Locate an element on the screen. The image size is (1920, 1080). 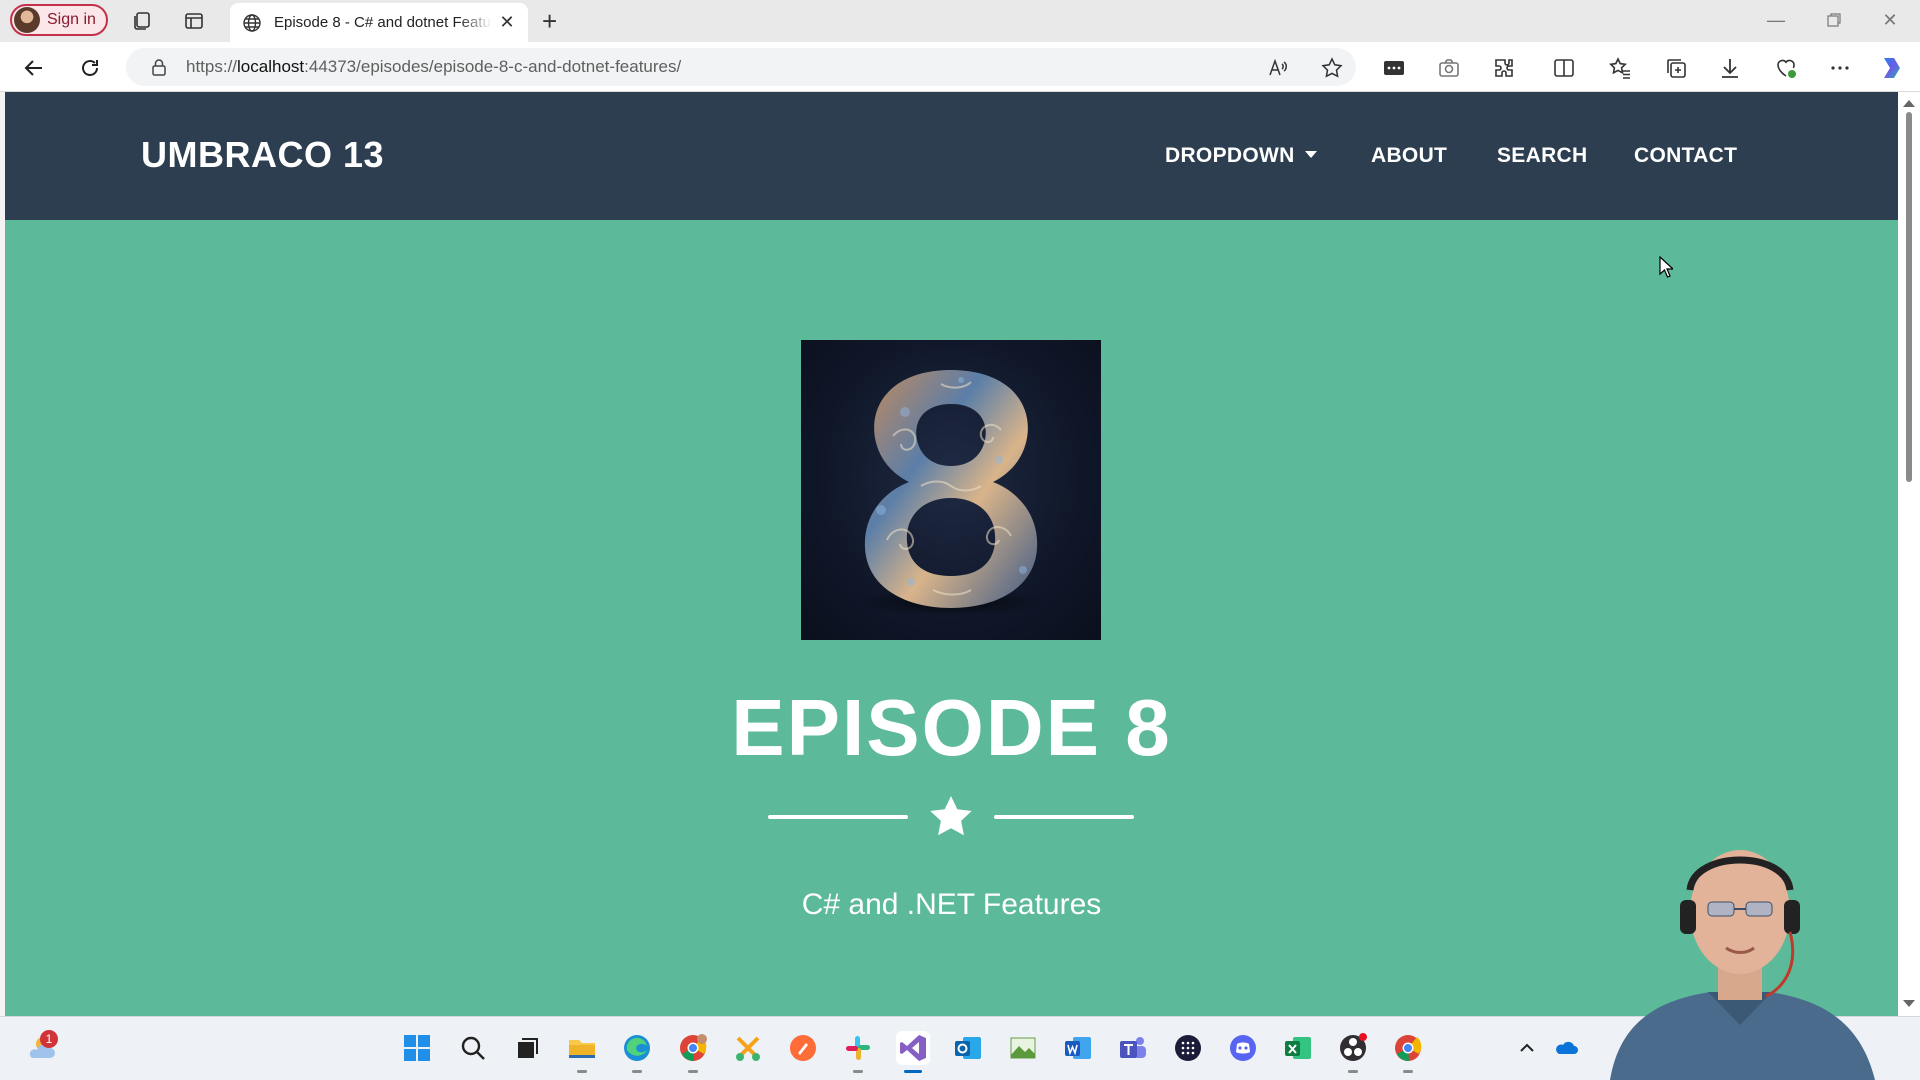
visual-studio-icon is located at coordinates (913, 1052).